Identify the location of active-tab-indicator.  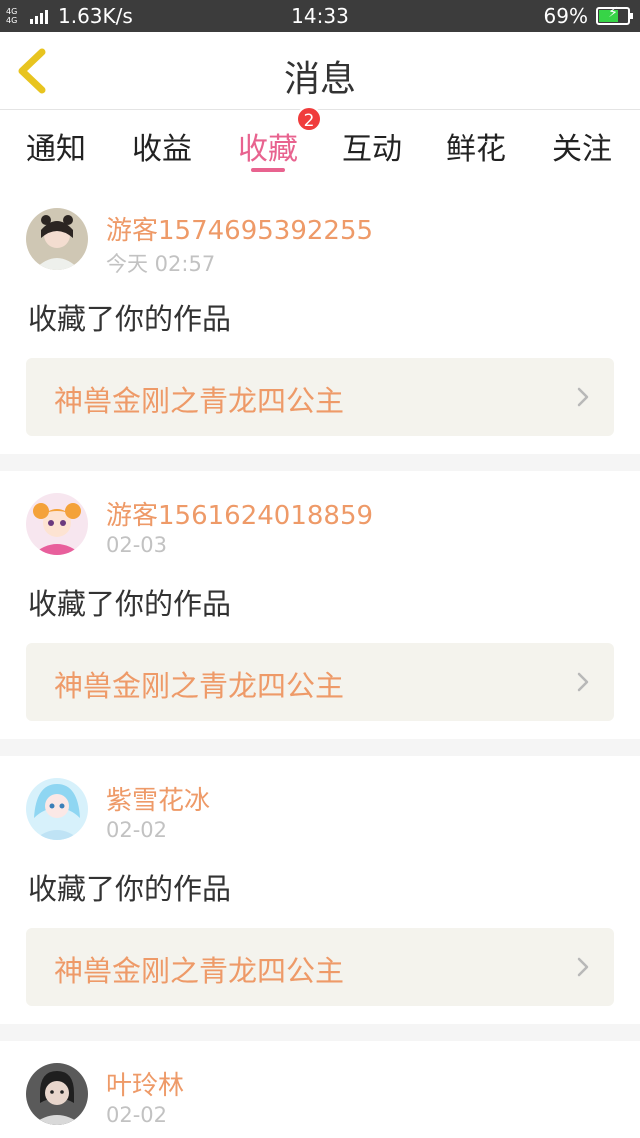
(268, 170).